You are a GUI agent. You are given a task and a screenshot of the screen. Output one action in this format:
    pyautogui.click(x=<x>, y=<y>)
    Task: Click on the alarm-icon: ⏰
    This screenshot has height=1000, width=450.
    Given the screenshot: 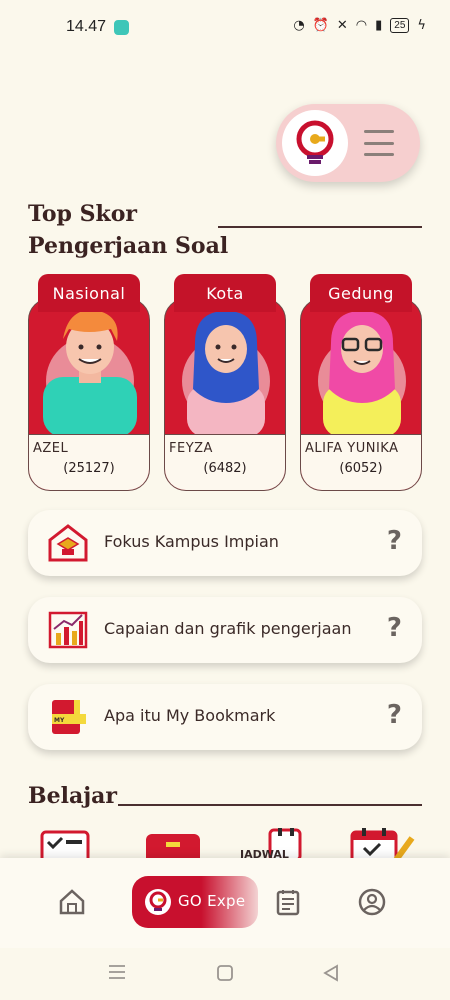 What is the action you would take?
    pyautogui.click(x=320, y=25)
    